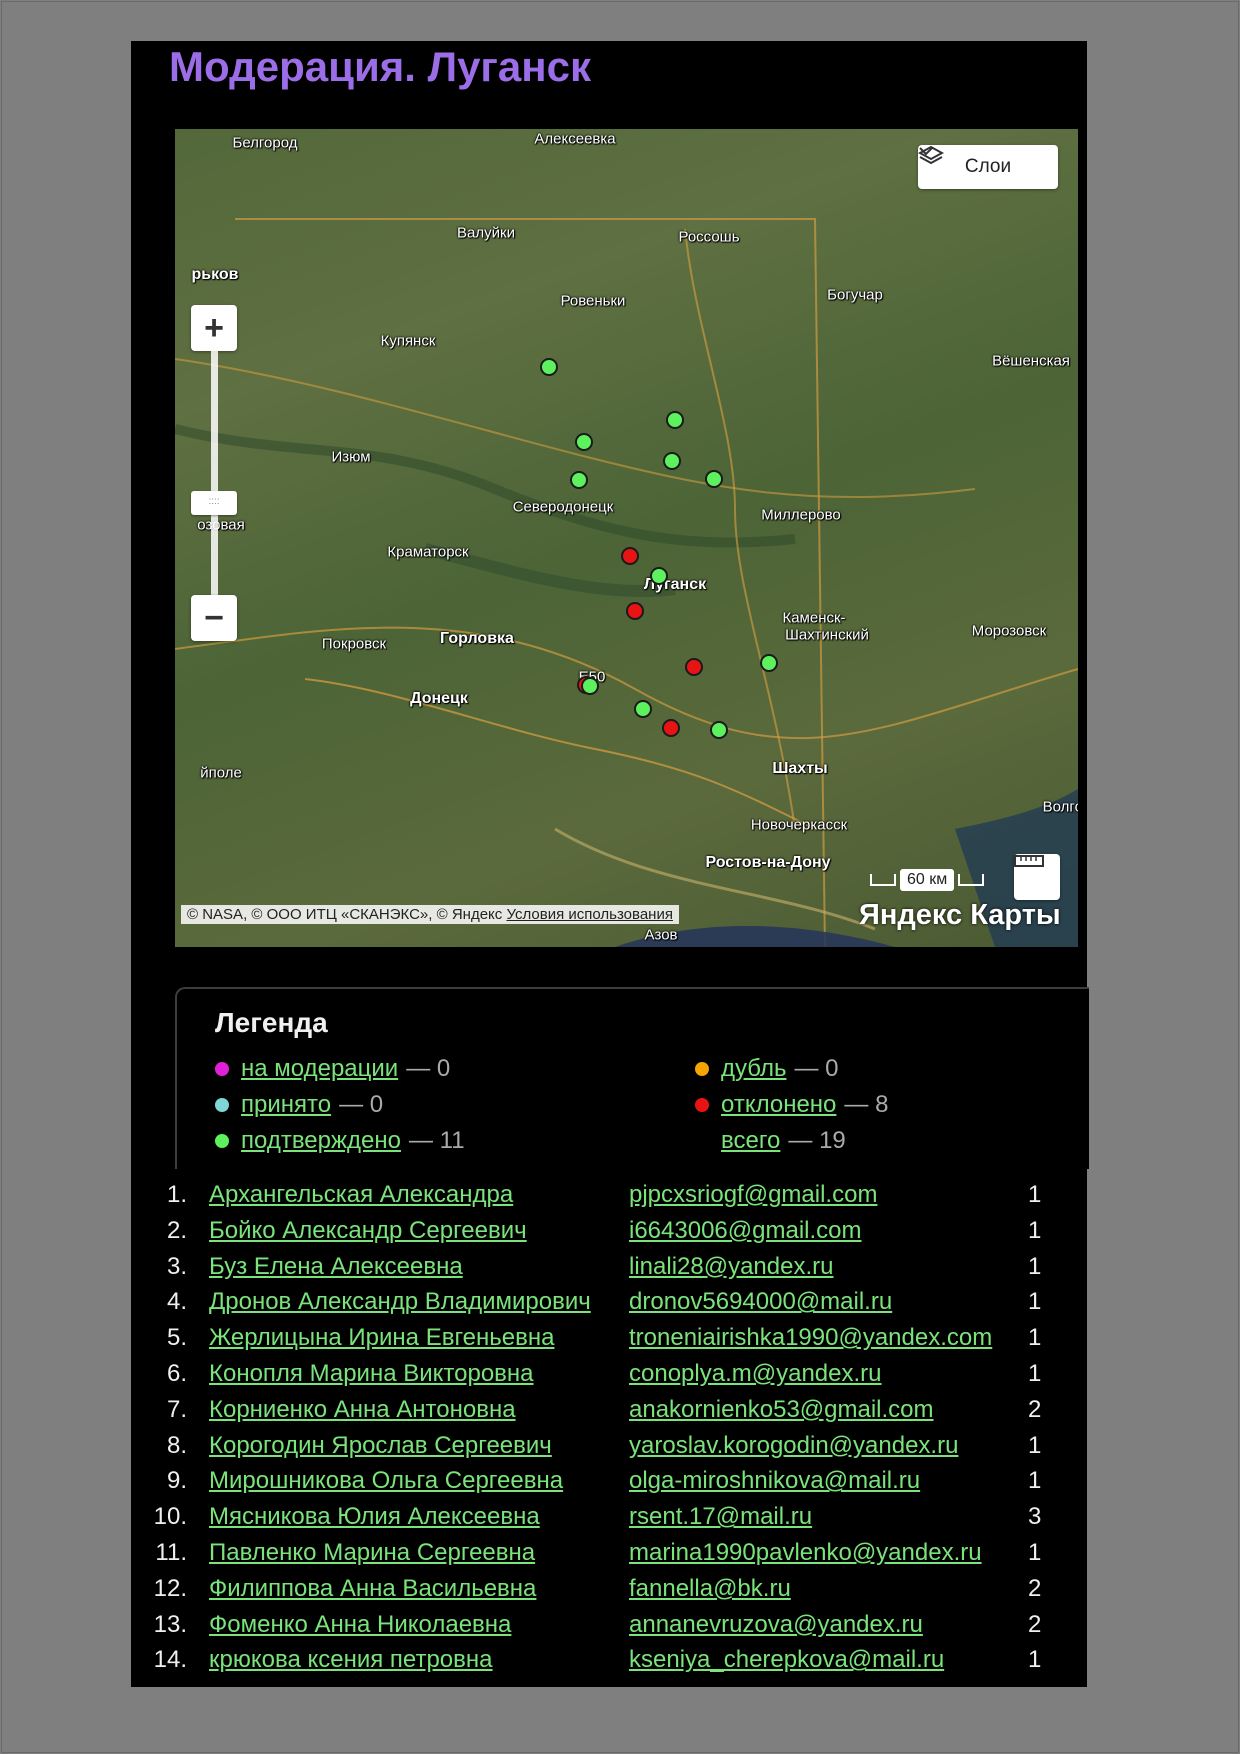 The width and height of the screenshot is (1240, 1754). I want to click on legend-filter-link: всего, so click(750, 1141).